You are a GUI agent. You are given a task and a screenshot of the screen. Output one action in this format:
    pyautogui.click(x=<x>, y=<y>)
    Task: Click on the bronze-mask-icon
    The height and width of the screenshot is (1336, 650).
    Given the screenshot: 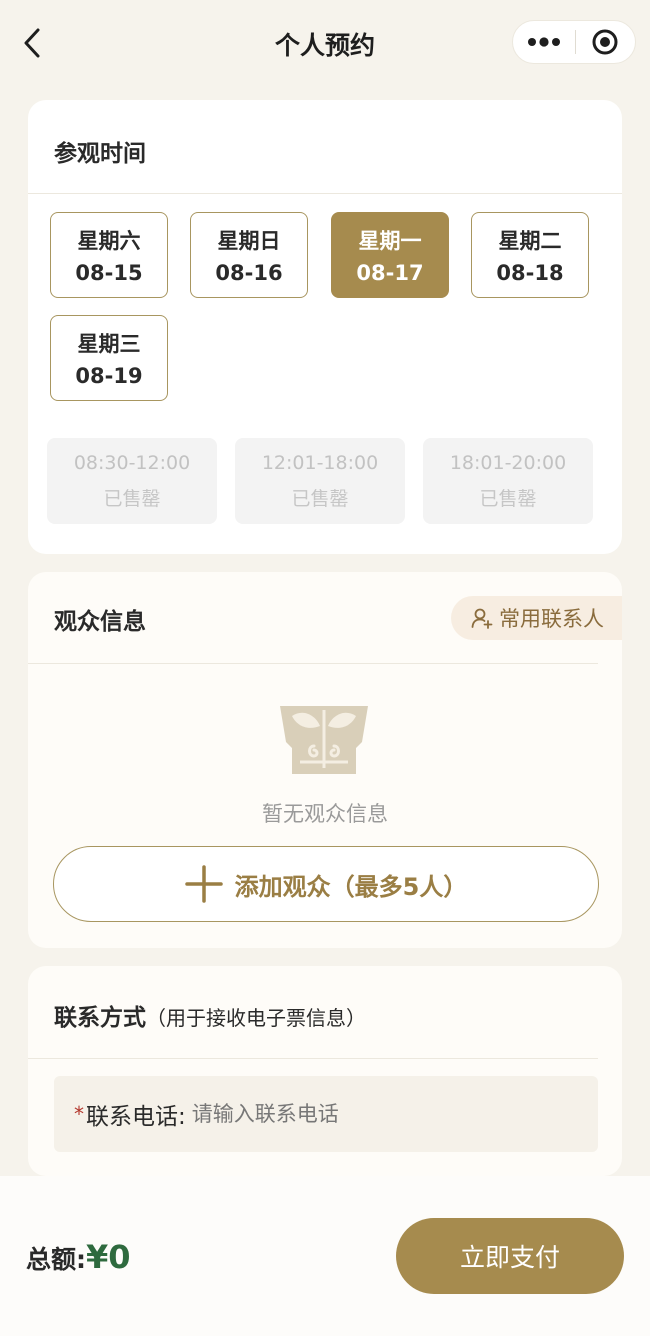 What is the action you would take?
    pyautogui.click(x=324, y=740)
    